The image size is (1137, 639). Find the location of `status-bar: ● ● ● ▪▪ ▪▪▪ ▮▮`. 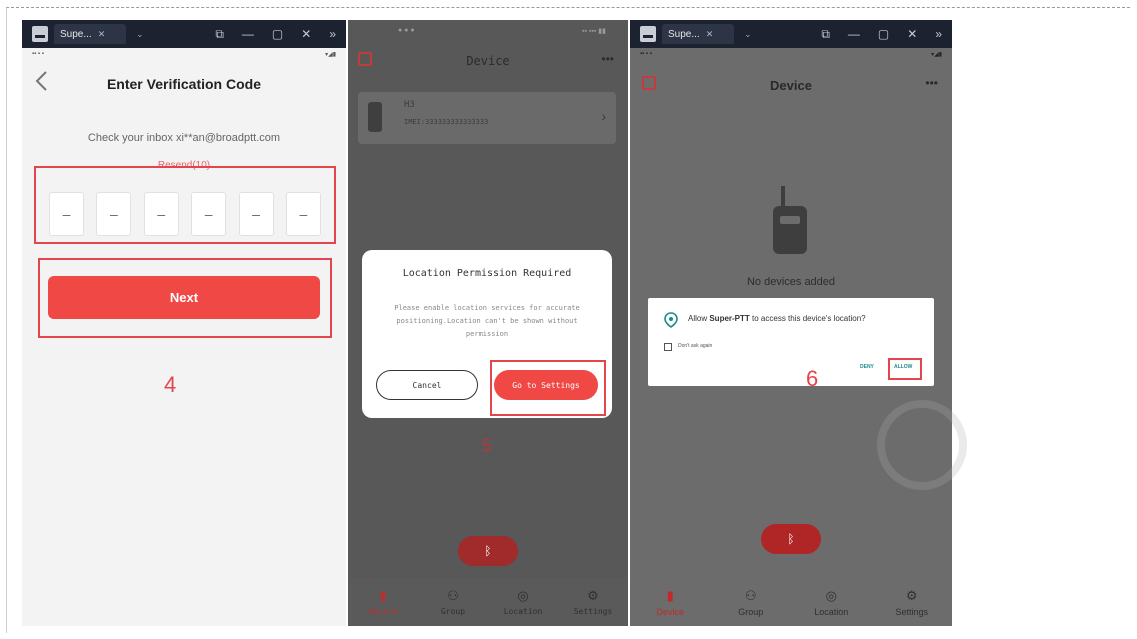

status-bar: ● ● ● ▪▪ ▪▪▪ ▮▮ is located at coordinates (488, 31).